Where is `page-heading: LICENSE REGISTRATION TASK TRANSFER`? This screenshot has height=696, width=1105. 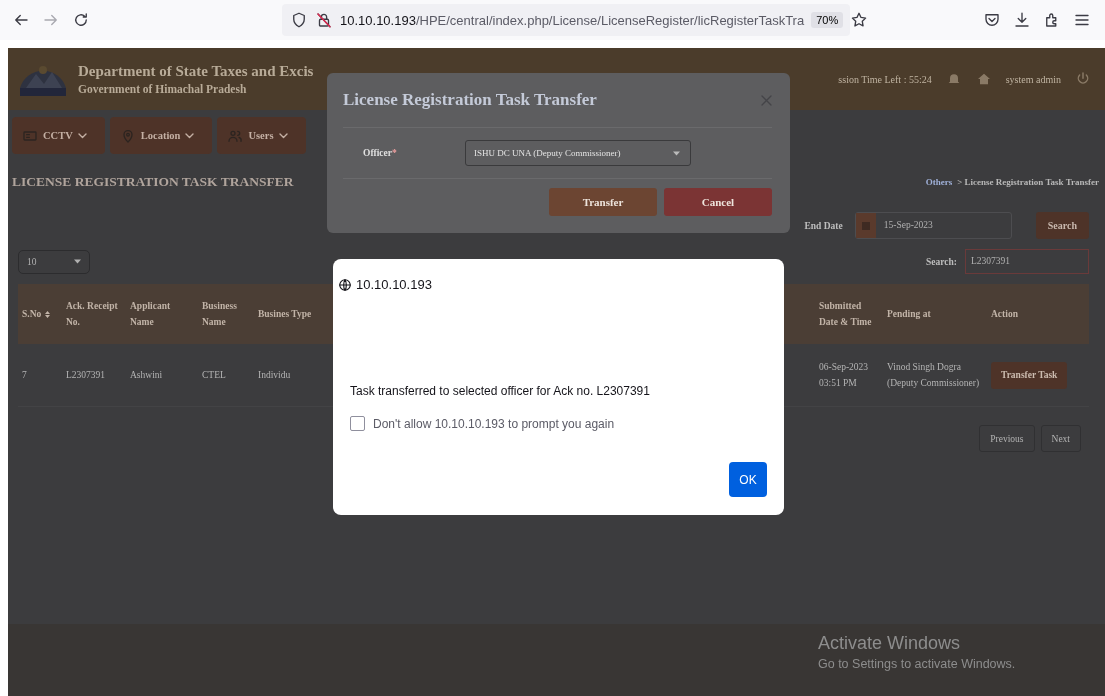
page-heading: LICENSE REGISTRATION TASK TRANSFER is located at coordinates (153, 182).